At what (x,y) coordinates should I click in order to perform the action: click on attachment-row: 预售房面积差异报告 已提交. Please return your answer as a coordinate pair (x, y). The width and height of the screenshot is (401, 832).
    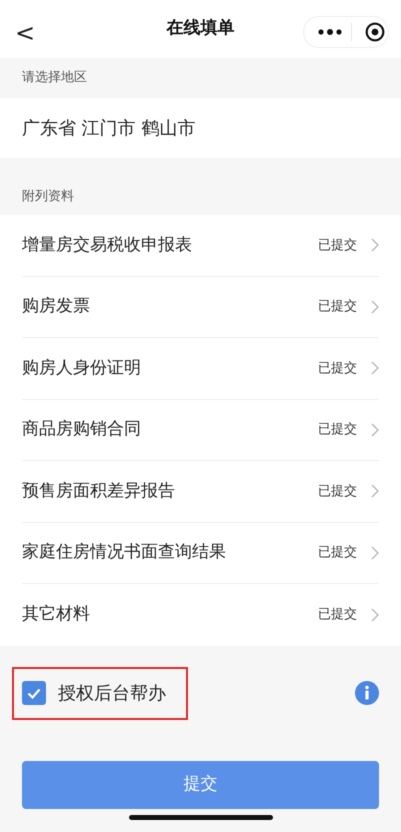
    Looking at the image, I should click on (200, 491).